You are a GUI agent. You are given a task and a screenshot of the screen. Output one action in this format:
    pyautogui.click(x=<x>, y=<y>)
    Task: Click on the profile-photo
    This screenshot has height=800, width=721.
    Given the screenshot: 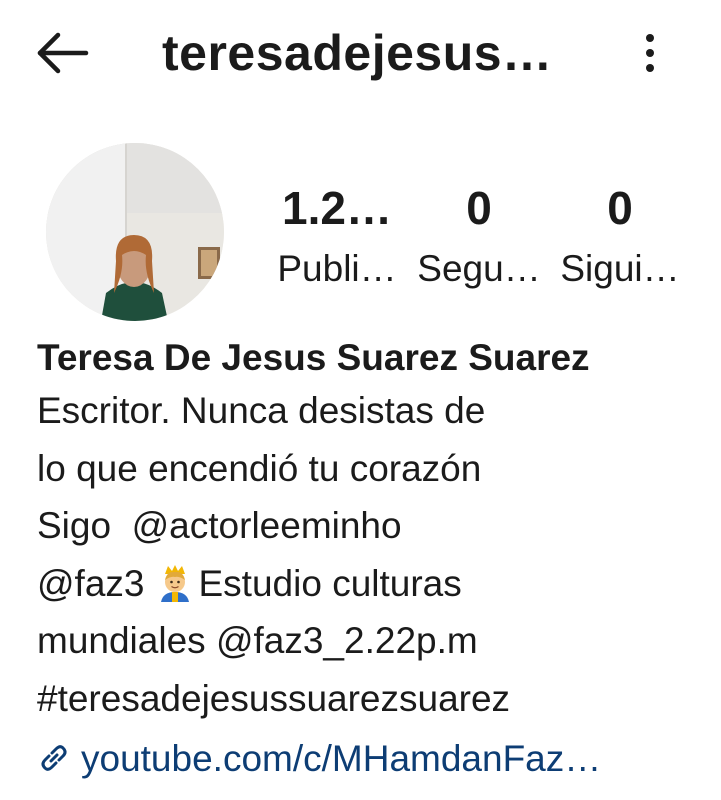 What is the action you would take?
    pyautogui.click(x=135, y=232)
    